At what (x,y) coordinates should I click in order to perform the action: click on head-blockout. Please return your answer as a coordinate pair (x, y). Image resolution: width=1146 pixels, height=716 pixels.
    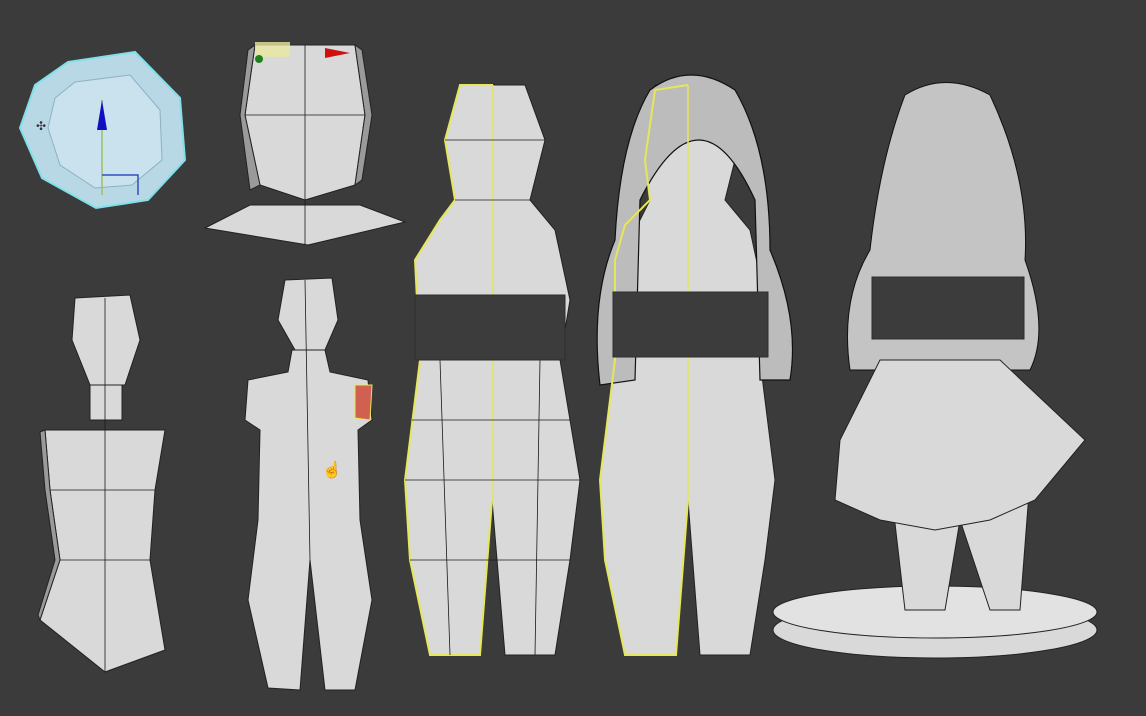
    Looking at the image, I should click on (305, 144).